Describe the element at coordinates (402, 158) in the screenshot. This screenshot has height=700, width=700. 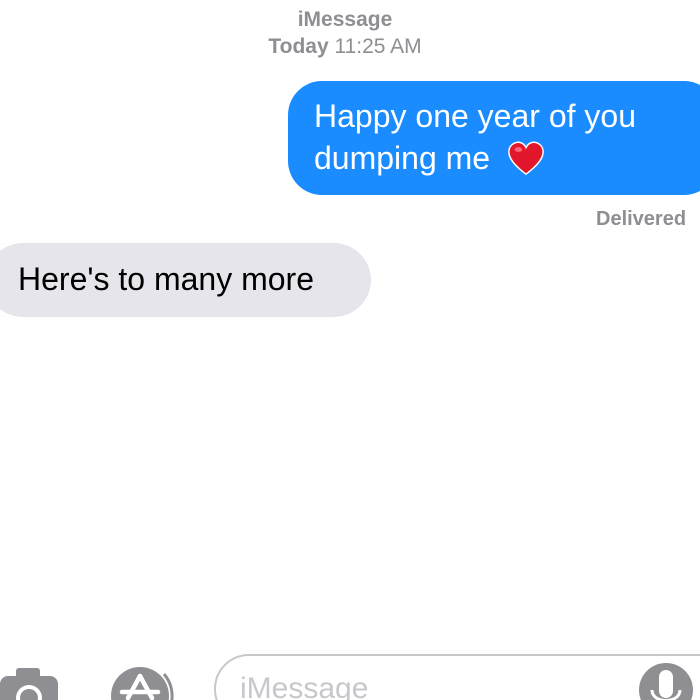
I see `message-text-line: dumping me` at that location.